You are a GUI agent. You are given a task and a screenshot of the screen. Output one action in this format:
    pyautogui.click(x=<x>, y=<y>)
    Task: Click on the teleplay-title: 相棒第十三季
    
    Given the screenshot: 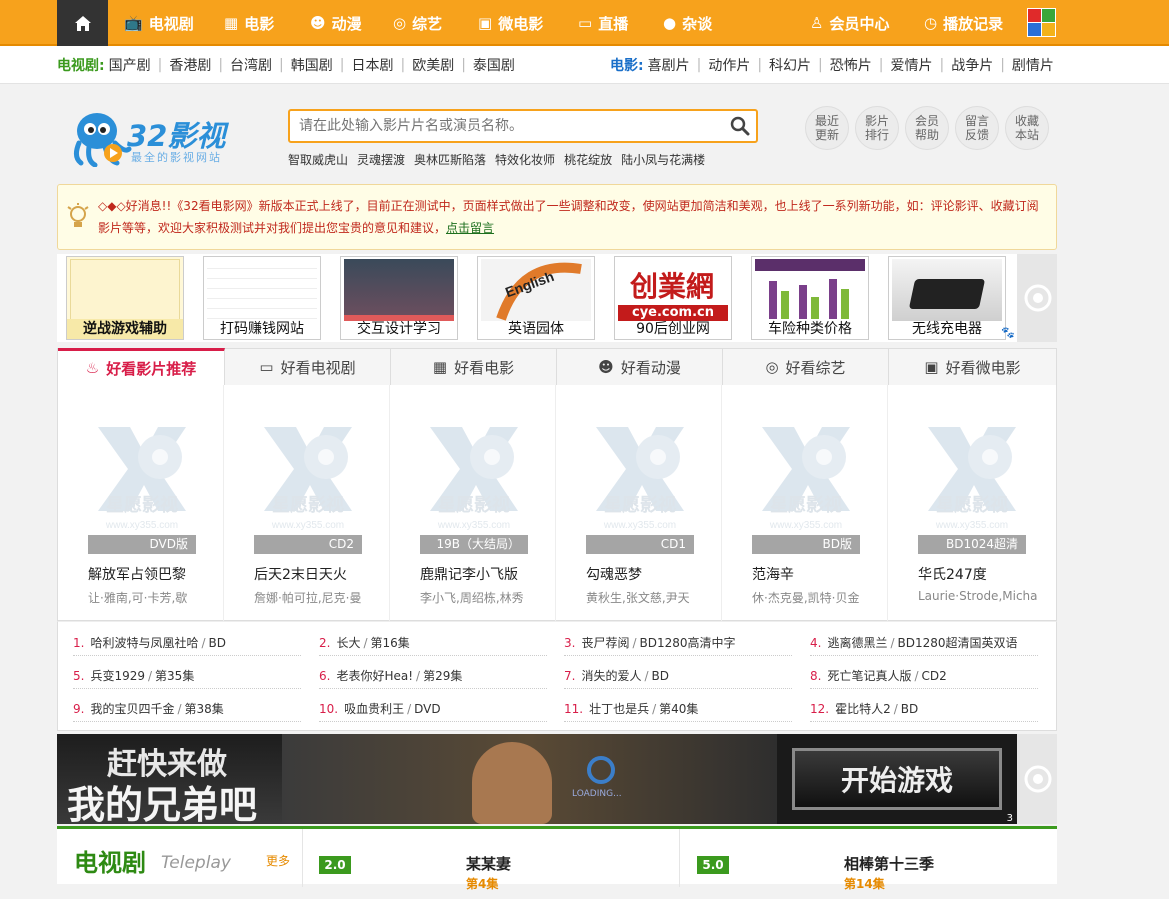 What is the action you would take?
    pyautogui.click(x=889, y=863)
    